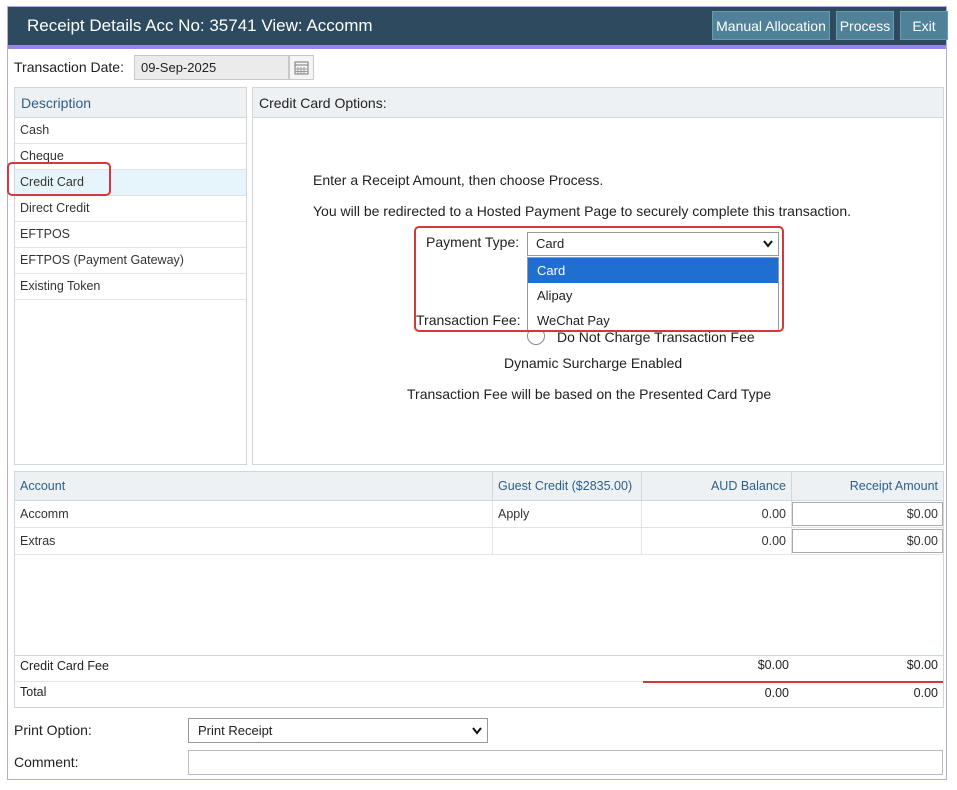 Image resolution: width=957 pixels, height=790 pixels. Describe the element at coordinates (599, 279) in the screenshot. I see `payment-type-callout` at that location.